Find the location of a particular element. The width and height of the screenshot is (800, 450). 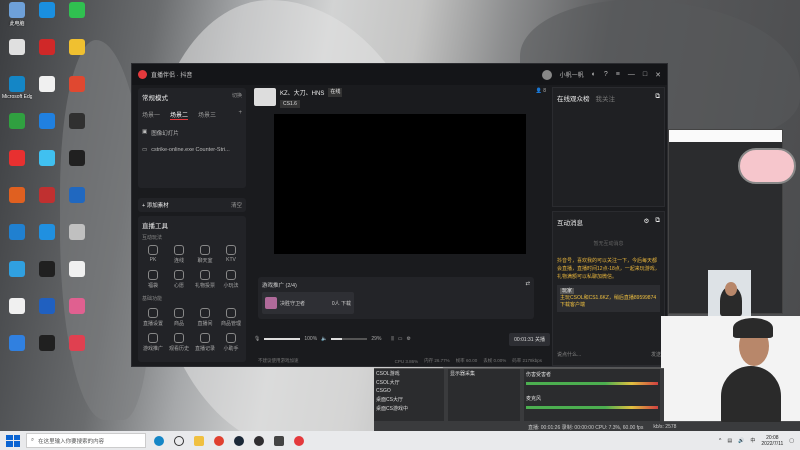

speaker-icon: 🔈 is located at coordinates (324, 339).